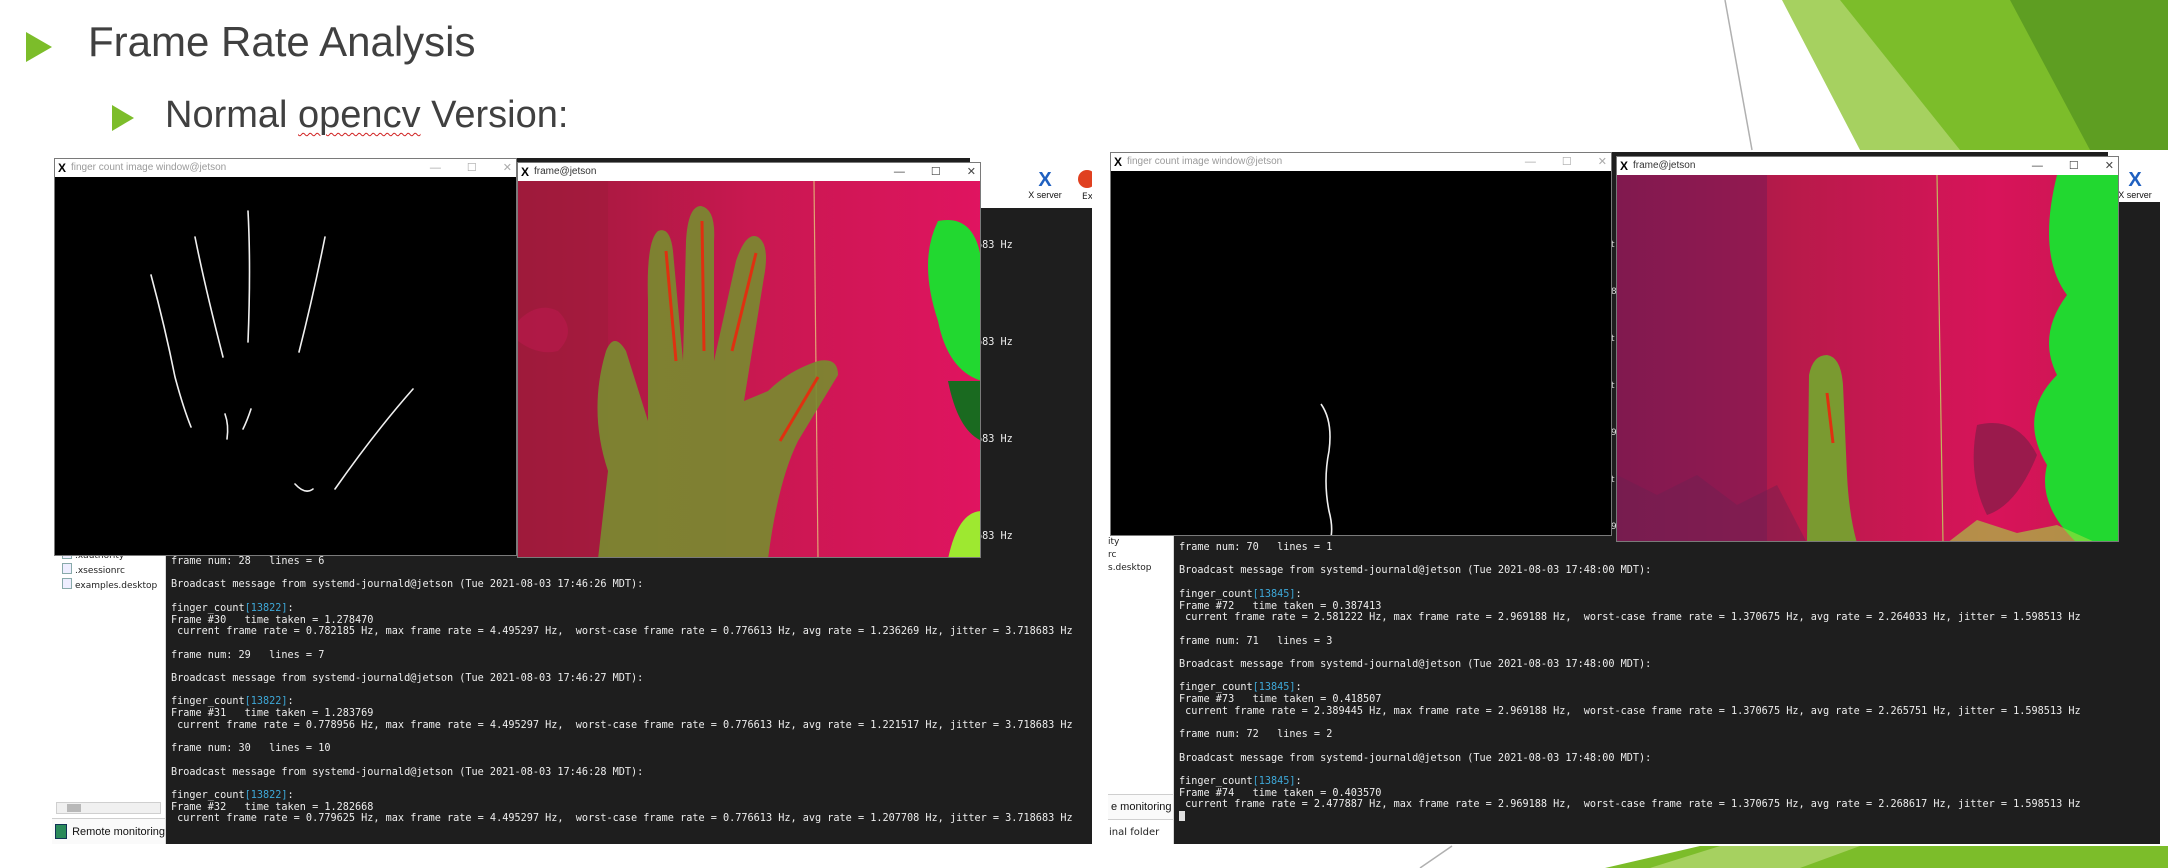 This screenshot has width=2168, height=868. Describe the element at coordinates (100, 571) in the screenshot. I see `file-name: .xsessionrc` at that location.